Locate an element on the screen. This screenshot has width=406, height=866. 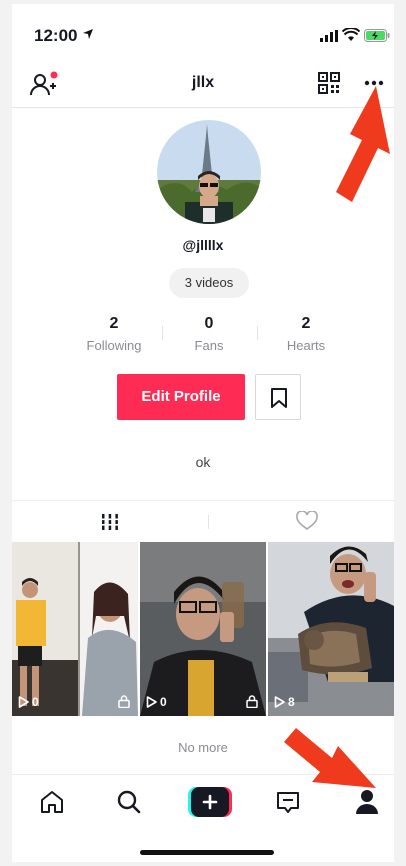
create-icon is located at coordinates (210, 802).